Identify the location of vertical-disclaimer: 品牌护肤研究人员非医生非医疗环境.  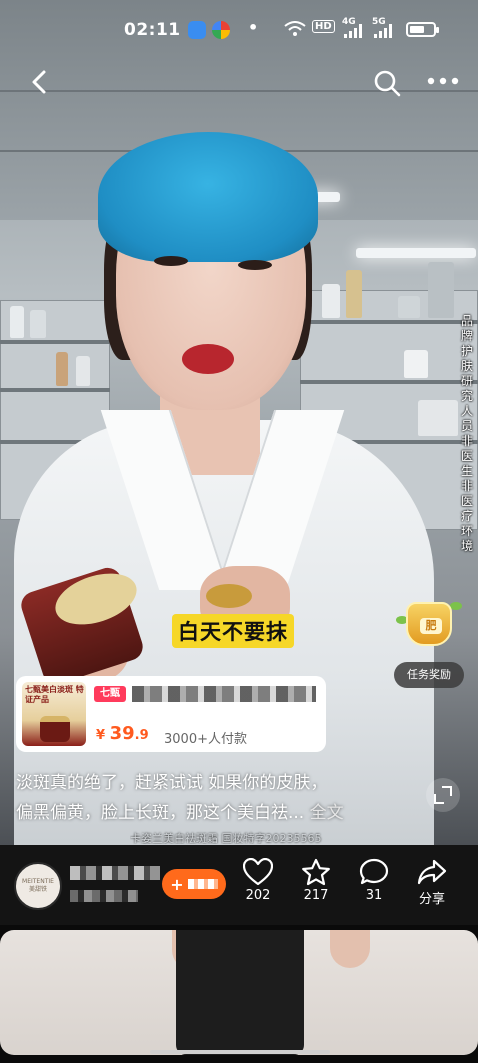
(466, 433).